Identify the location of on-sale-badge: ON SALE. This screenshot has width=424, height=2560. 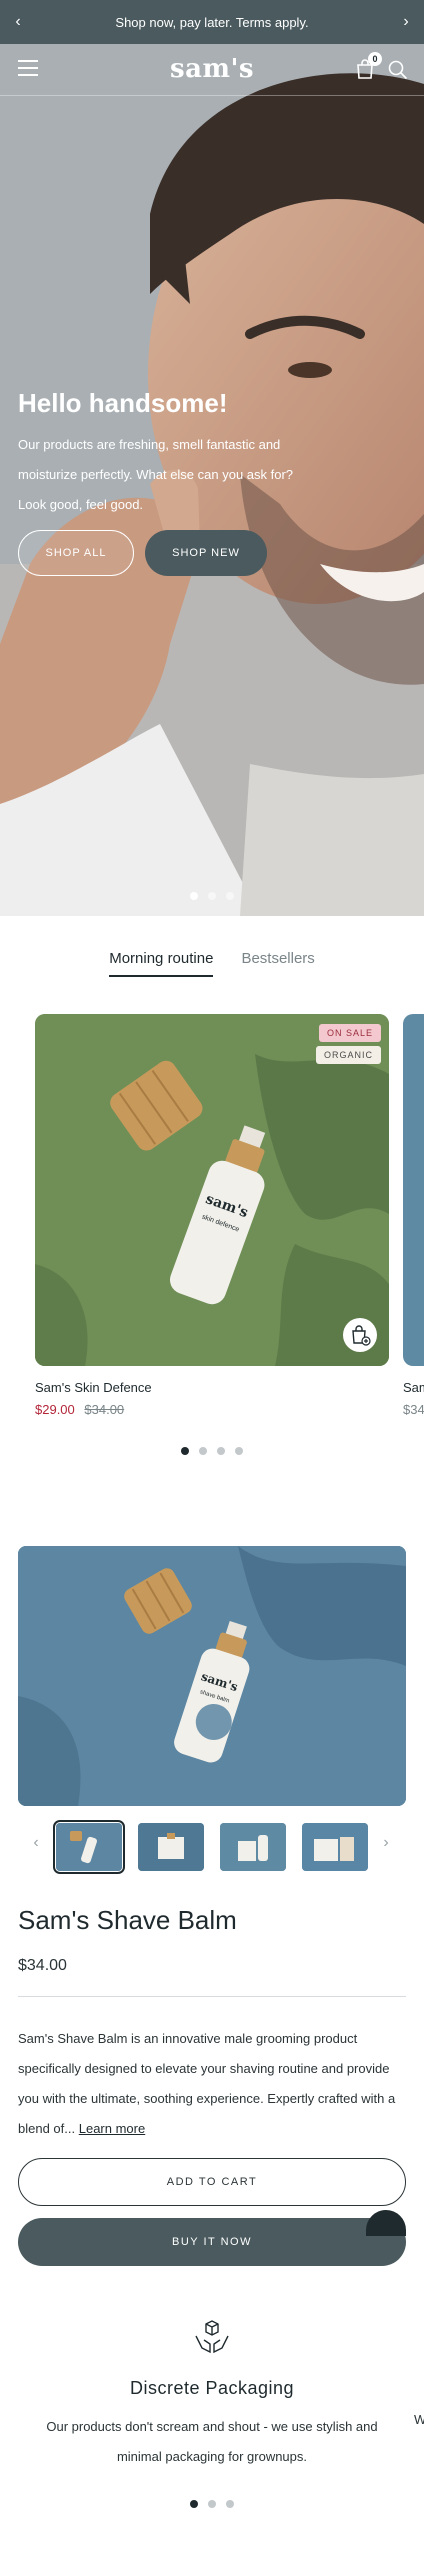
(349, 1033).